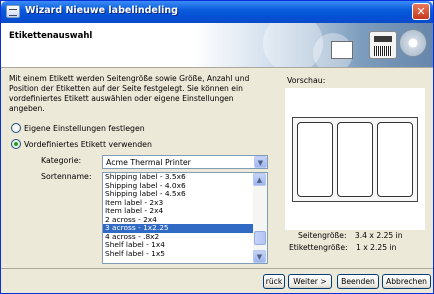 The width and height of the screenshot is (434, 294). Describe the element at coordinates (313, 45) in the screenshot. I see `header-banner-image` at that location.